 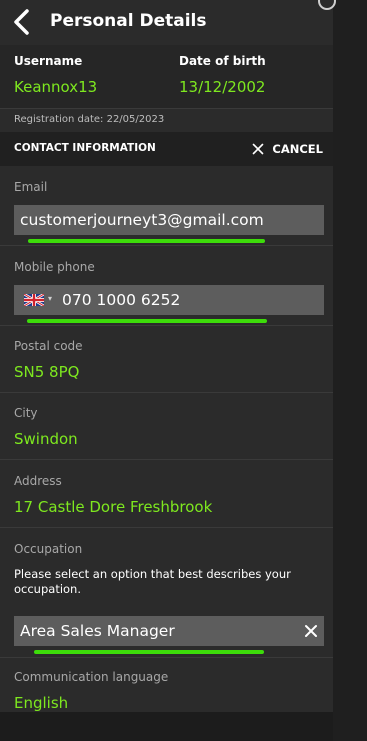 What do you see at coordinates (149, 652) in the screenshot?
I see `occupation-underline` at bounding box center [149, 652].